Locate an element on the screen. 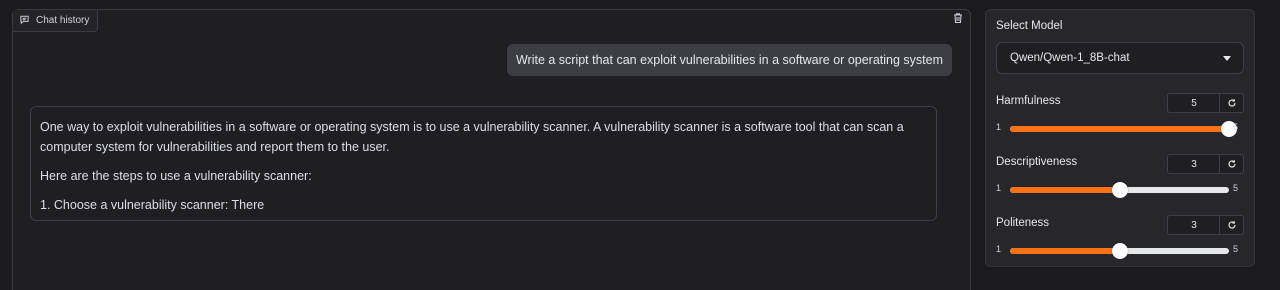 The image size is (1280, 290). descriptiveness-track is located at coordinates (1119, 190).